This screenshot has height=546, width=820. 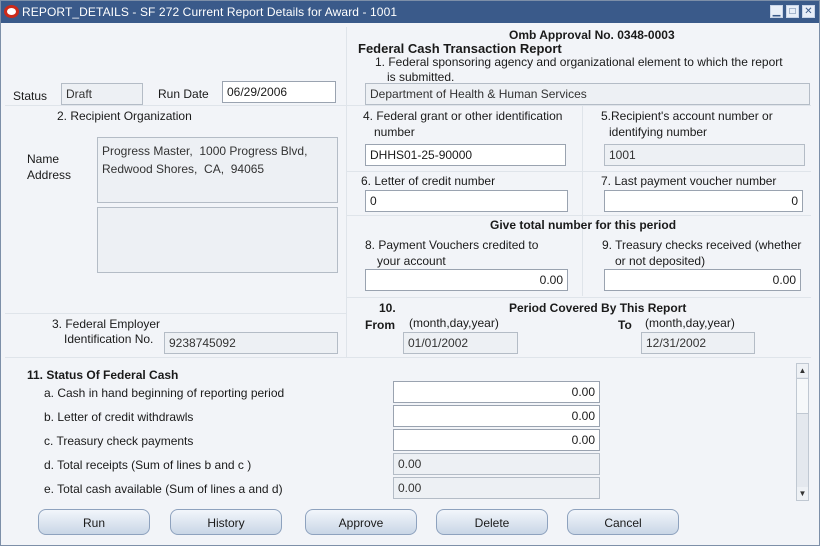 I want to click on give-total-heading: Give total number for this period, so click(x=583, y=225).